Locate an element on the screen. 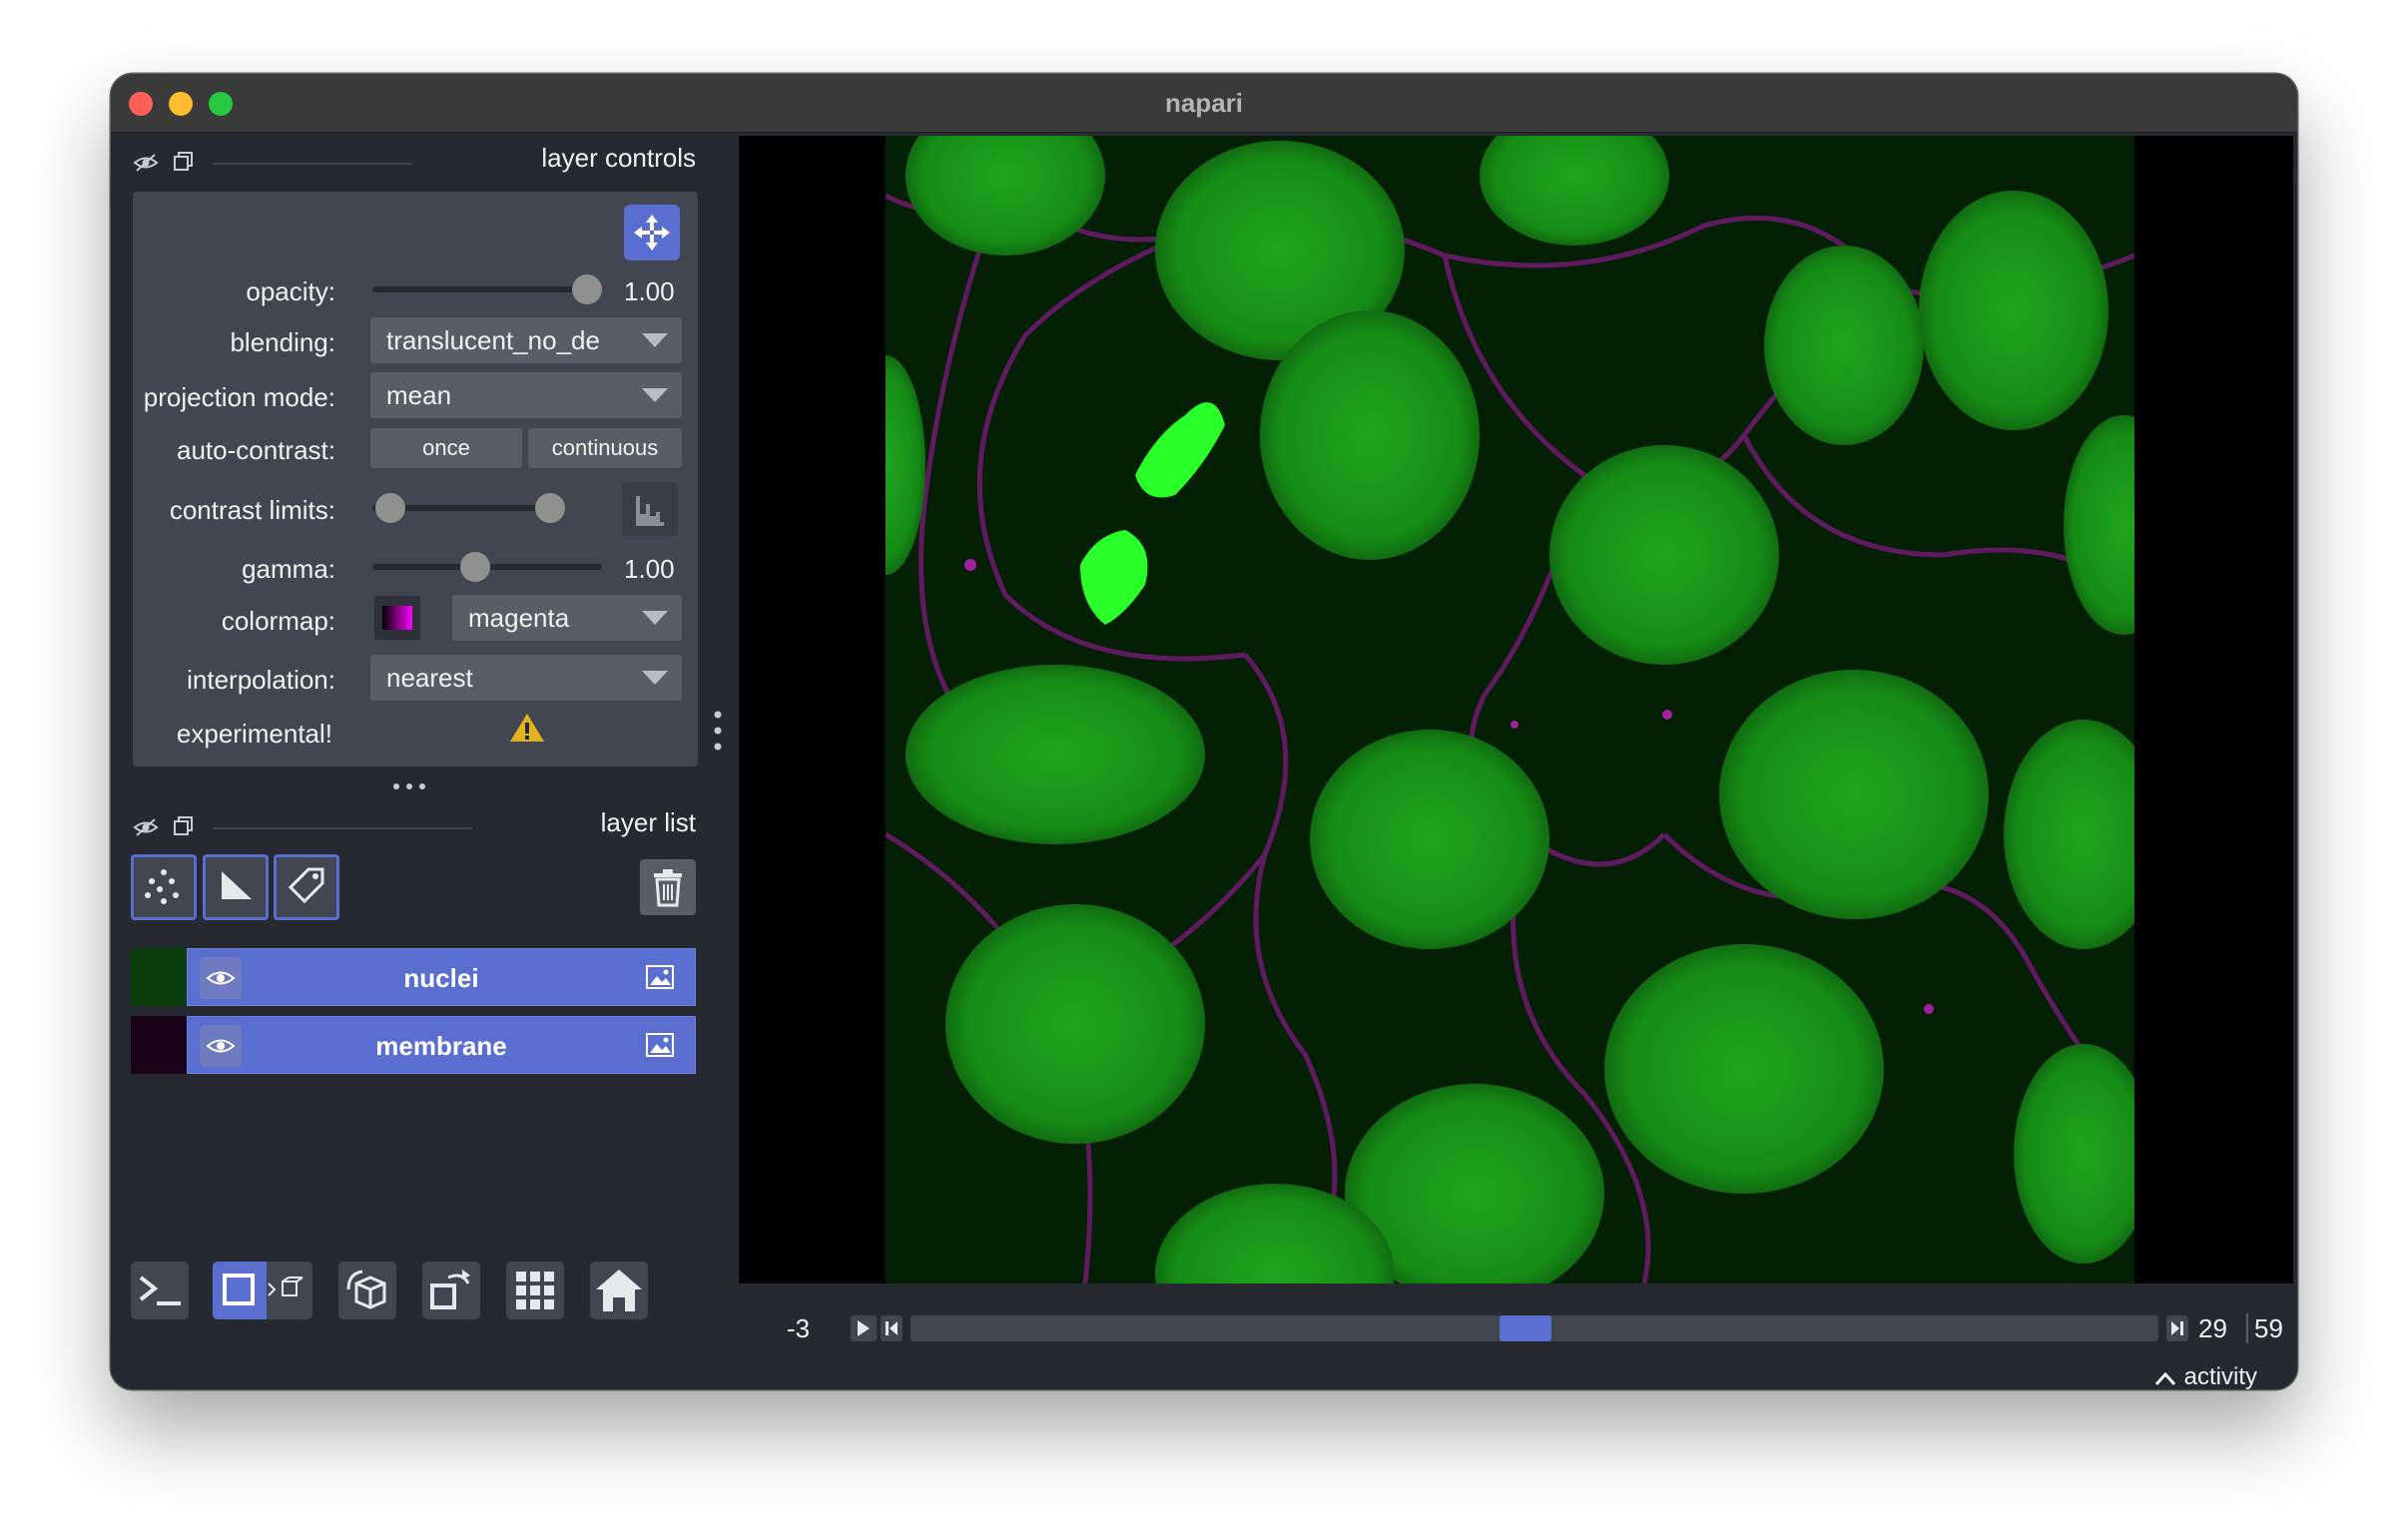 The image size is (2408, 1537). layer-controls-title: layer controls is located at coordinates (618, 158).